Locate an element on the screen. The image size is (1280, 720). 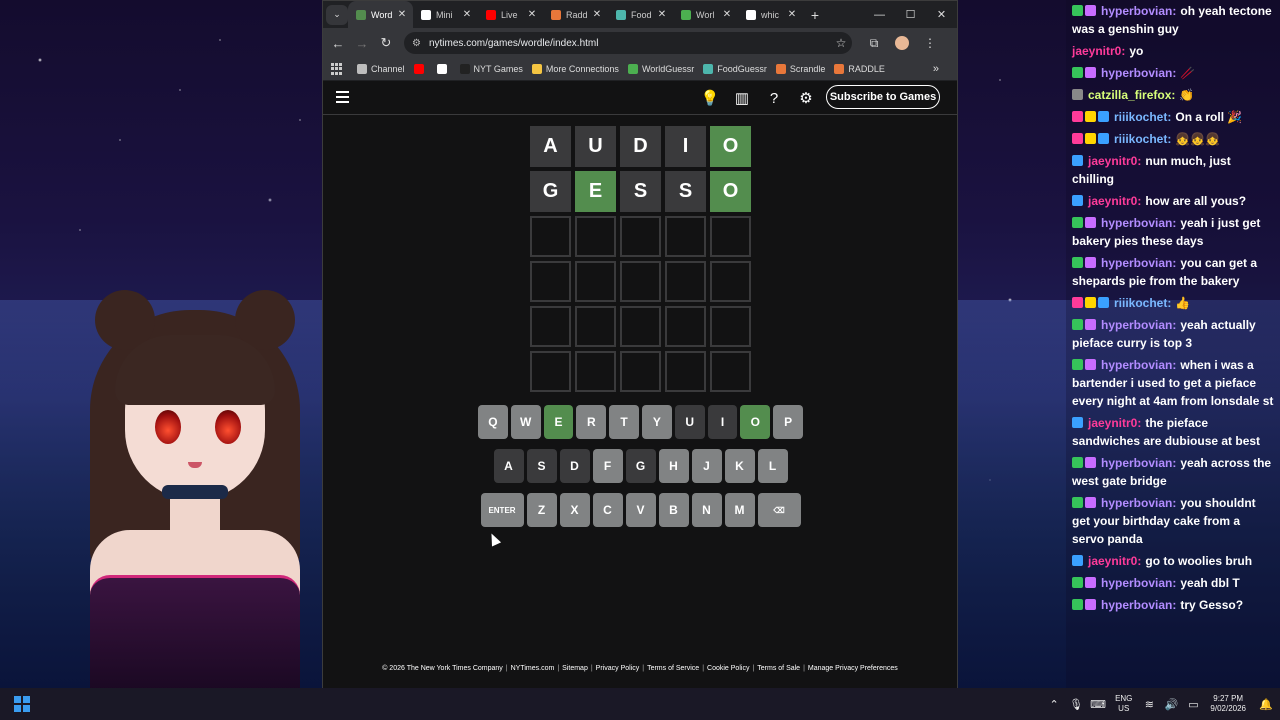
key-u: U is located at coordinates (689, 422).